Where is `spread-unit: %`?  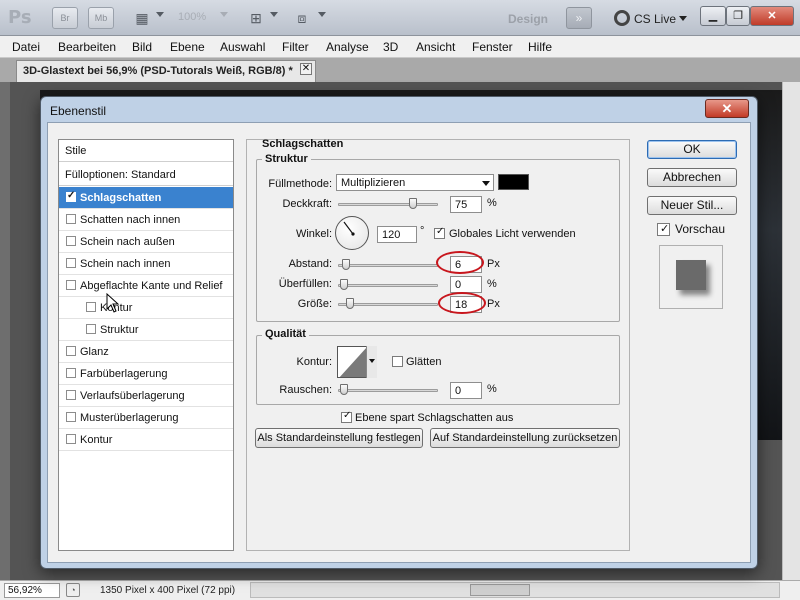
spread-unit: % is located at coordinates (492, 284).